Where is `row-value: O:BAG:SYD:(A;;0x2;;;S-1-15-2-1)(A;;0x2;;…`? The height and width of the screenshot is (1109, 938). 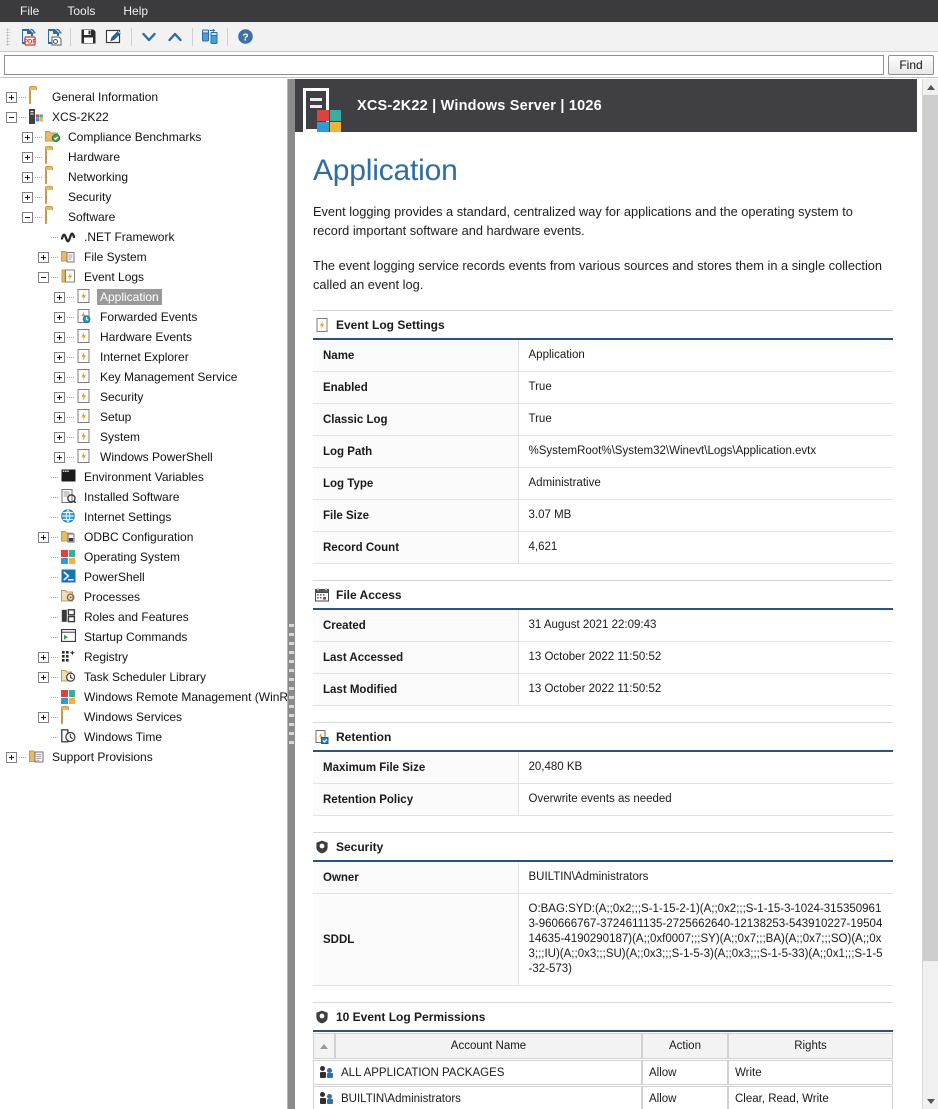
row-value: O:BAG:SYD:(A;;0x2;;;S-1-15-2-1)(A;;0x2;;… is located at coordinates (705, 939).